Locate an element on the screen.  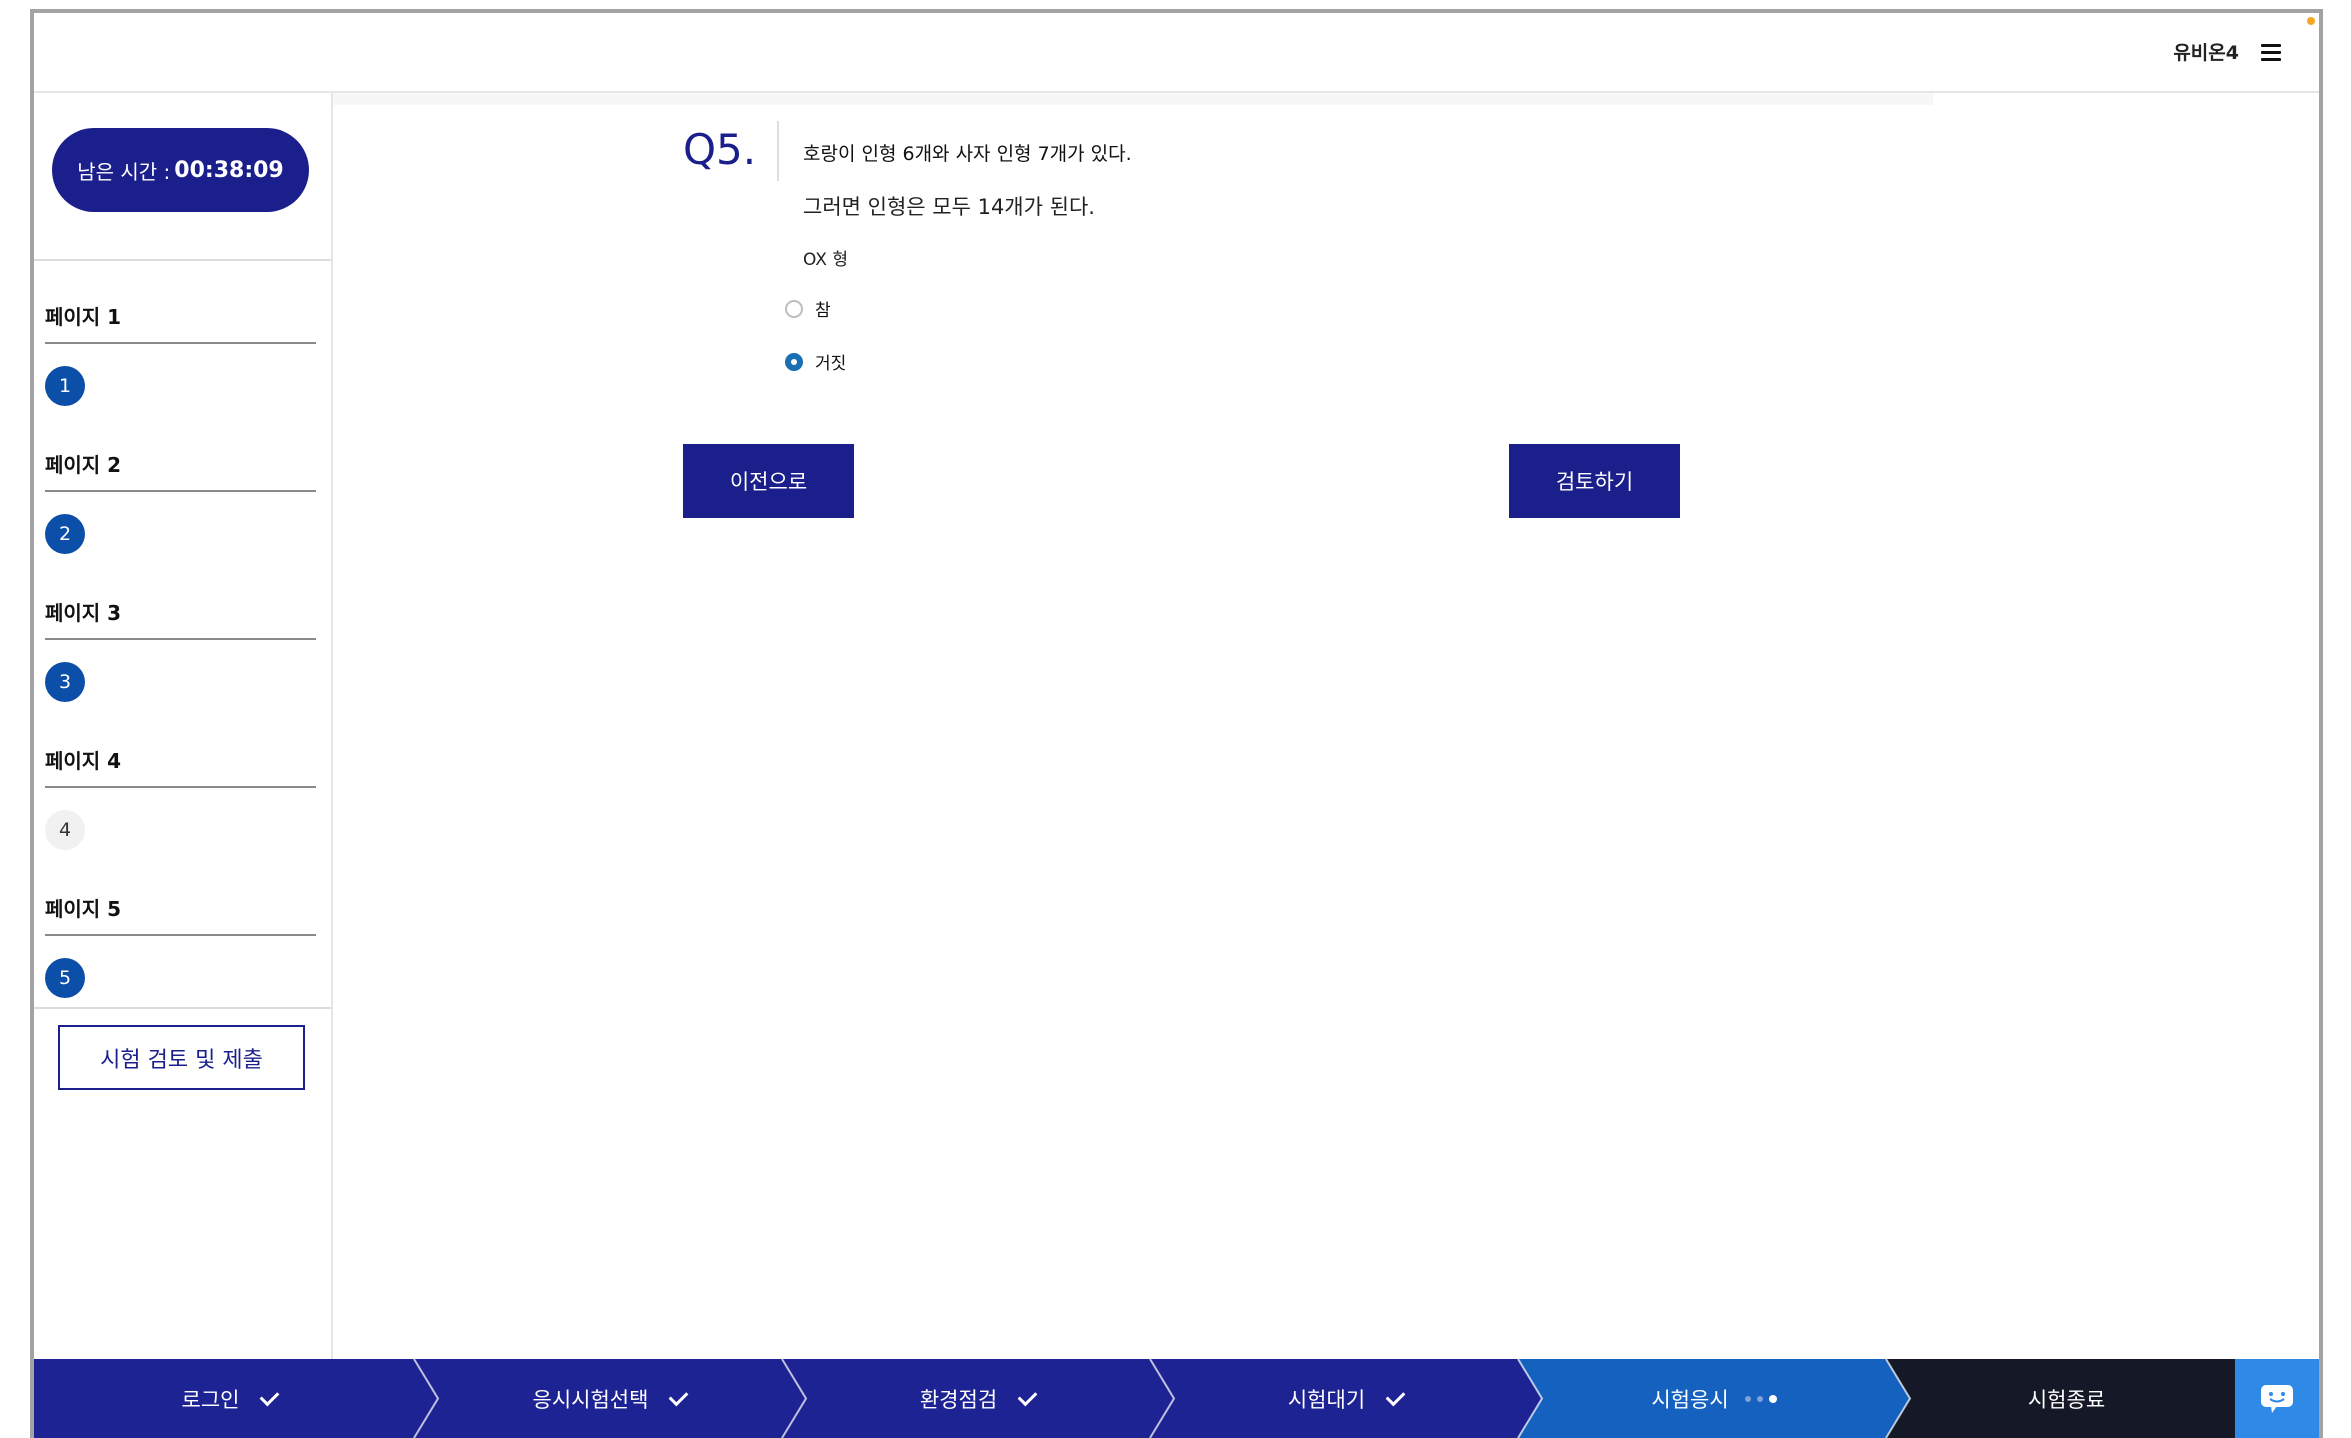
question-number-4: 4 is located at coordinates (65, 830).